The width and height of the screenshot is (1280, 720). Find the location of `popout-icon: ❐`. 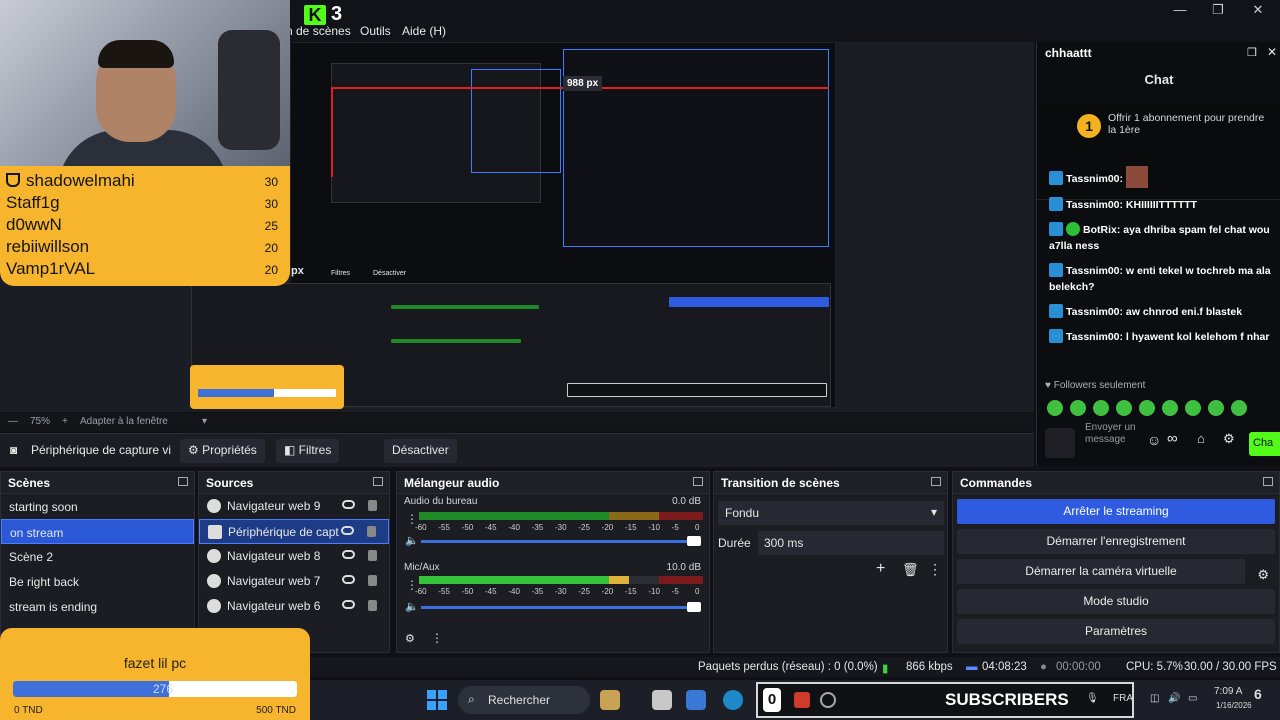

popout-icon: ❐ is located at coordinates (1252, 52).